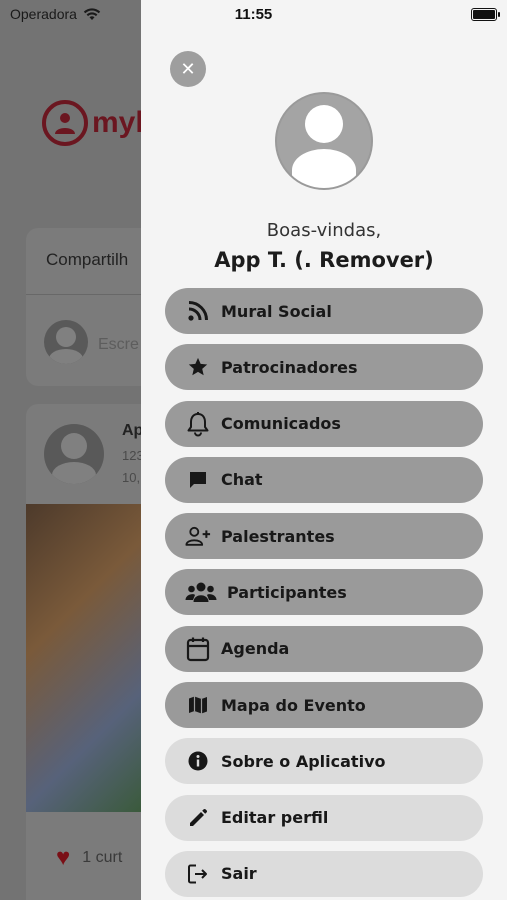  What do you see at coordinates (281, 424) in the screenshot?
I see `menu-item-label: Comunicados` at bounding box center [281, 424].